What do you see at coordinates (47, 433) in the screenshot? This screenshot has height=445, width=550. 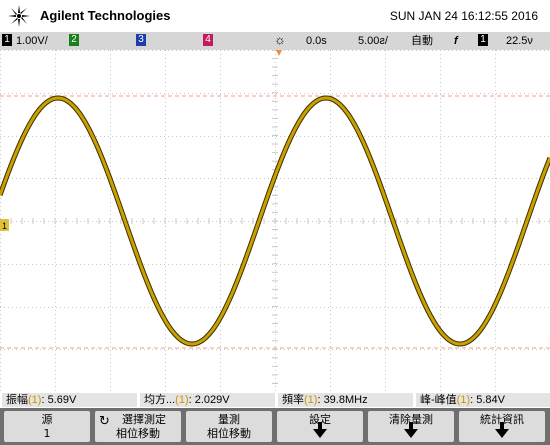 I see `softkey-value: 1` at bounding box center [47, 433].